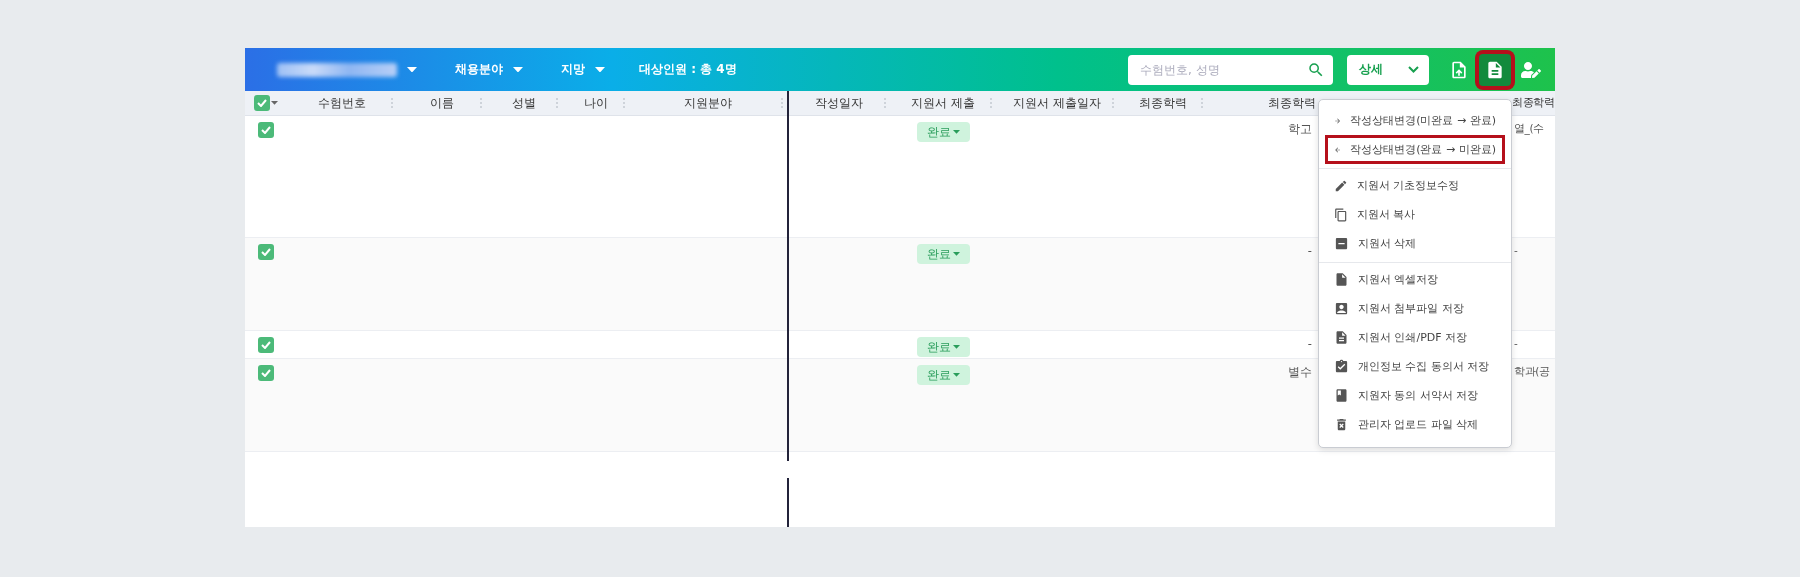 The image size is (1800, 577). I want to click on clipboard-check-icon, so click(1341, 366).